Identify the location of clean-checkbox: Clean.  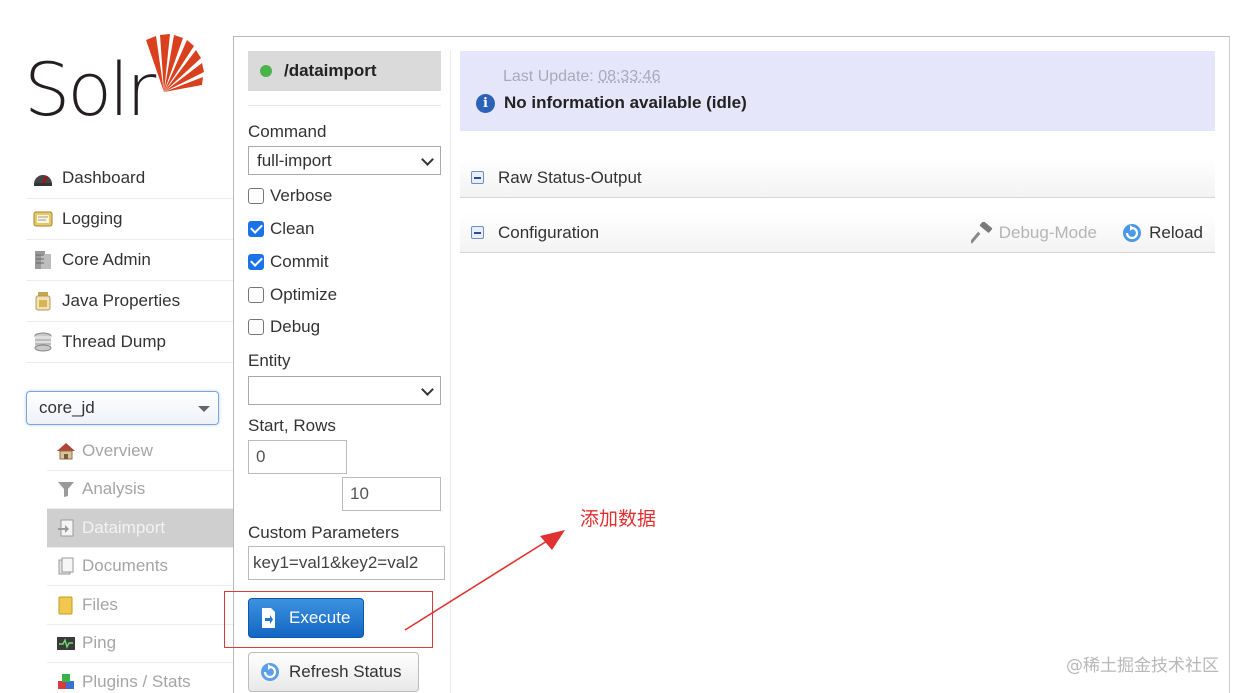
(281, 229).